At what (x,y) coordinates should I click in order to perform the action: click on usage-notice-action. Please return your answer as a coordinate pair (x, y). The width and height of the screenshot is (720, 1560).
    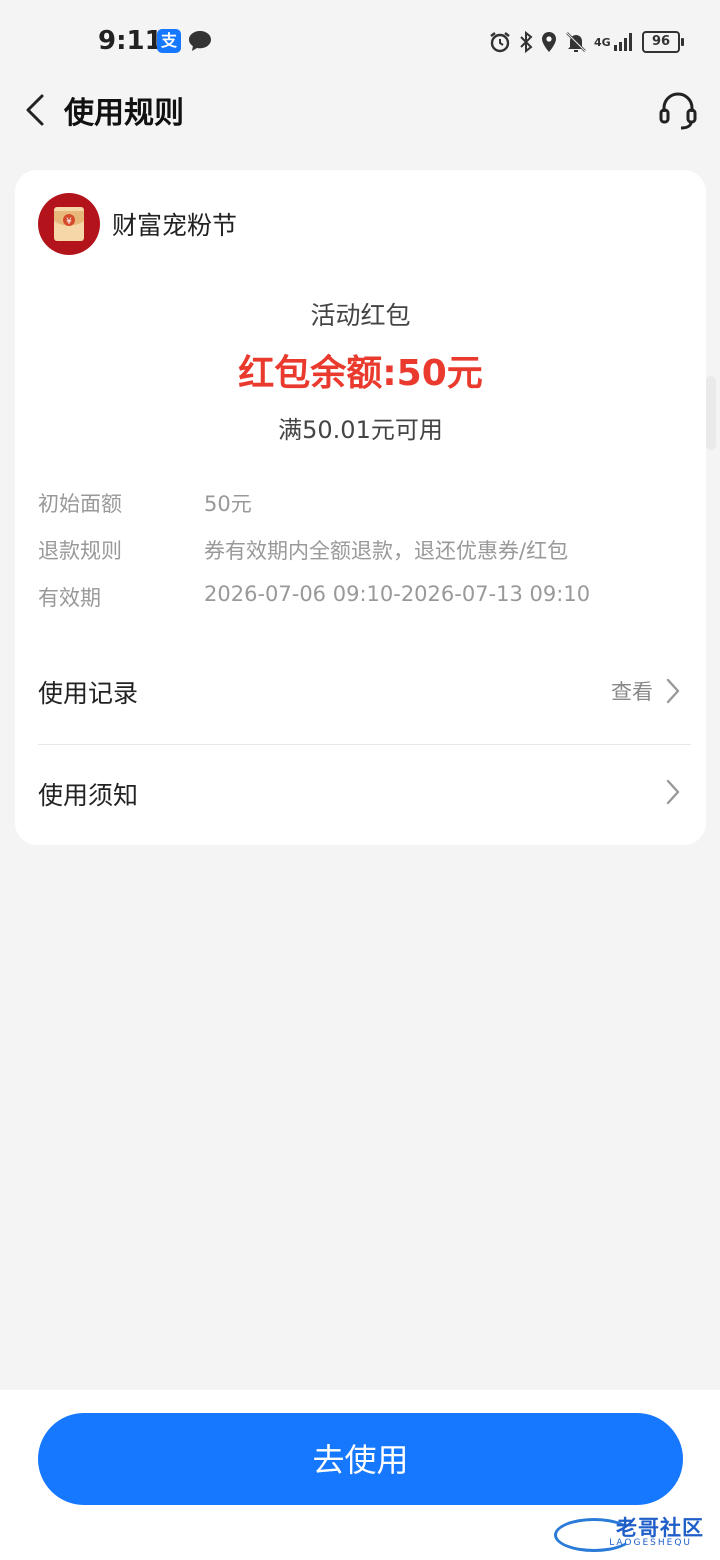
    Looking at the image, I should click on (673, 792).